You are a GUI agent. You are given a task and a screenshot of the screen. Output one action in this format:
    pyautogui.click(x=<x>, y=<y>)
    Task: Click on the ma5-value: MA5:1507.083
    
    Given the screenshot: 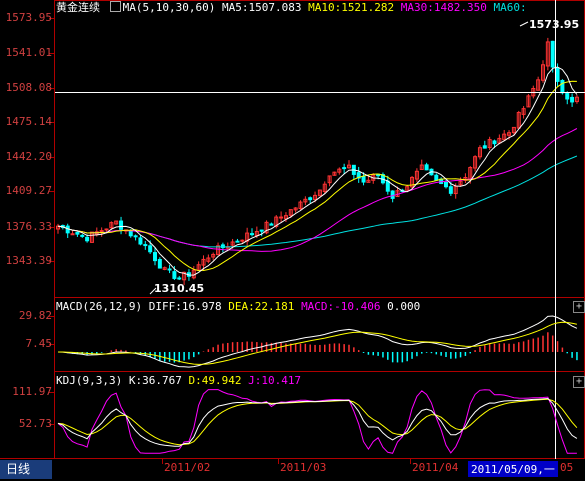 What is the action you would take?
    pyautogui.click(x=261, y=7)
    